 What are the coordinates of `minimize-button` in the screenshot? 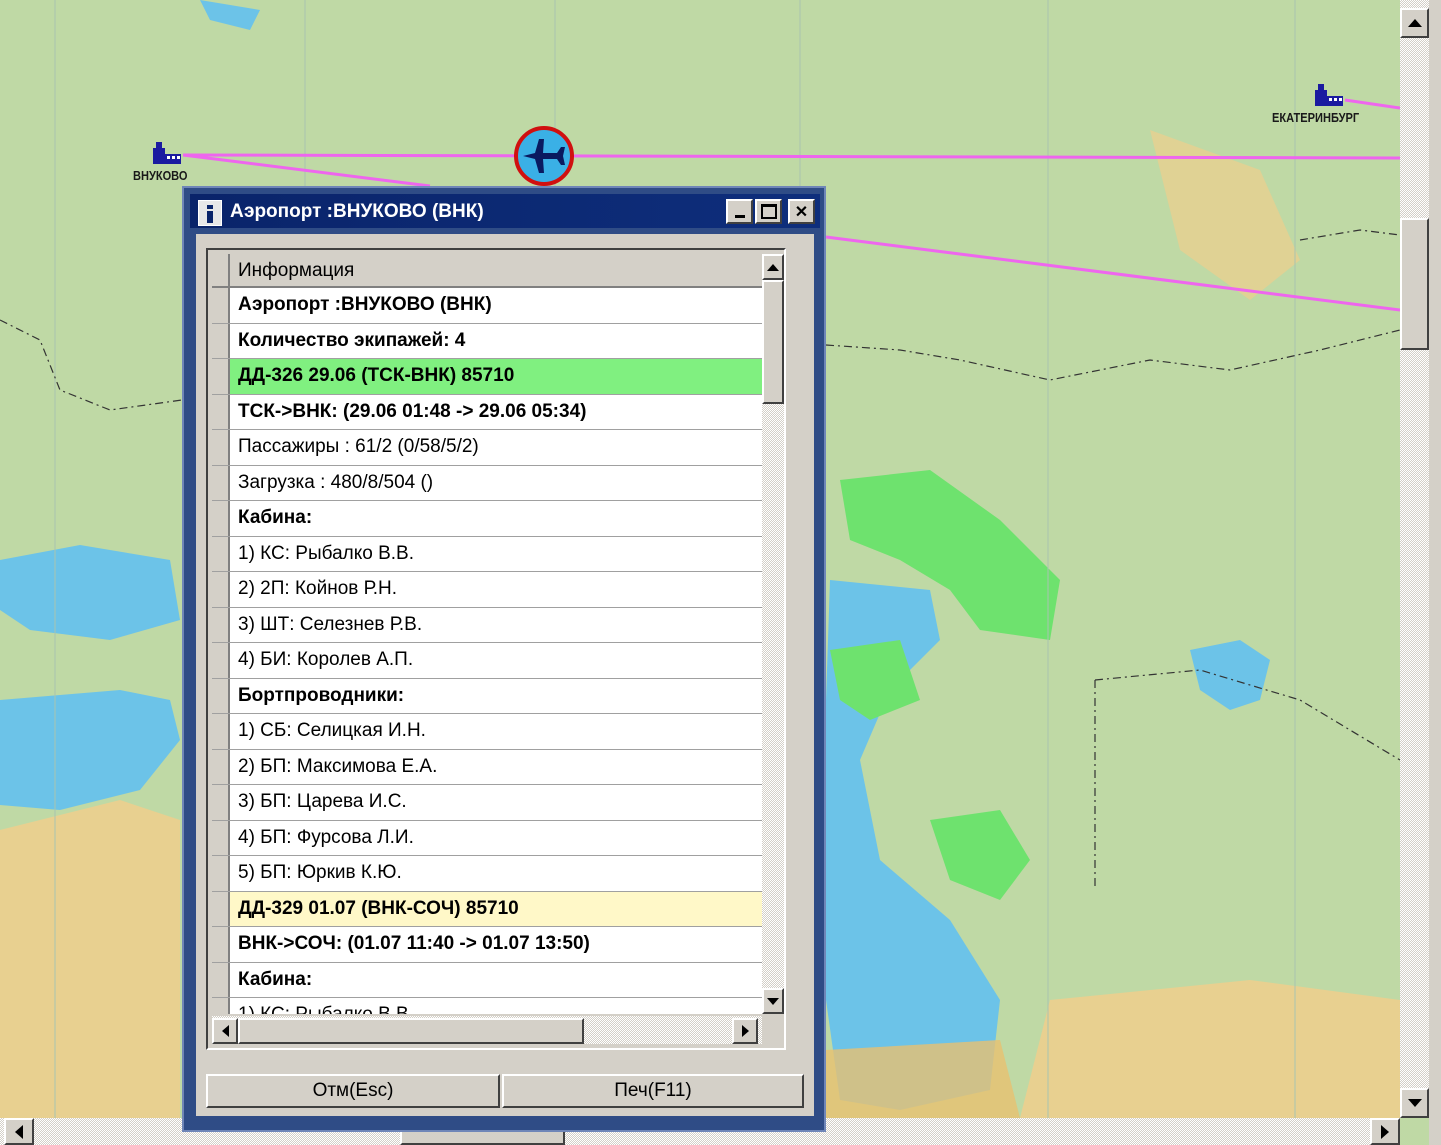 It's located at (739, 211).